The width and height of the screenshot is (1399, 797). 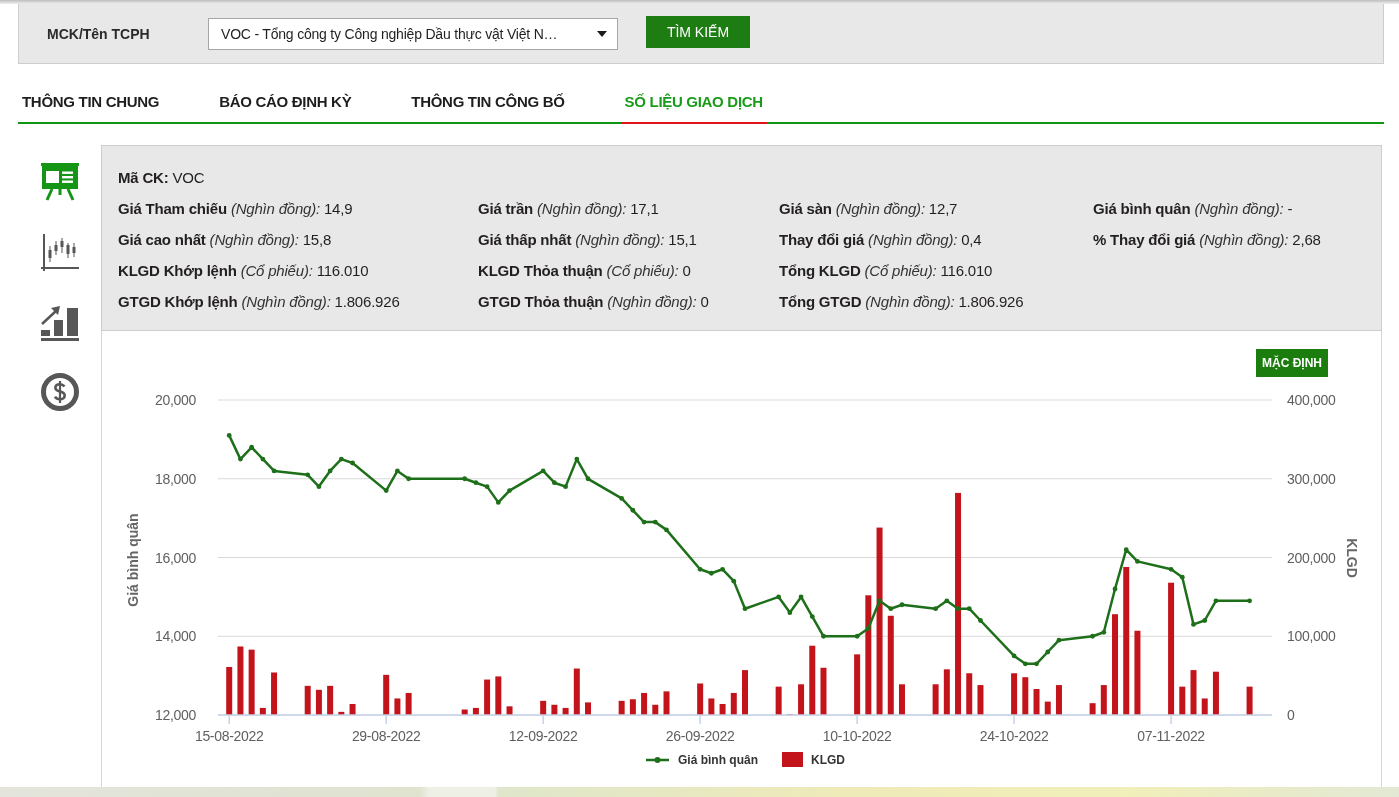 What do you see at coordinates (175, 715) in the screenshot?
I see `y-axis-label: 12,000` at bounding box center [175, 715].